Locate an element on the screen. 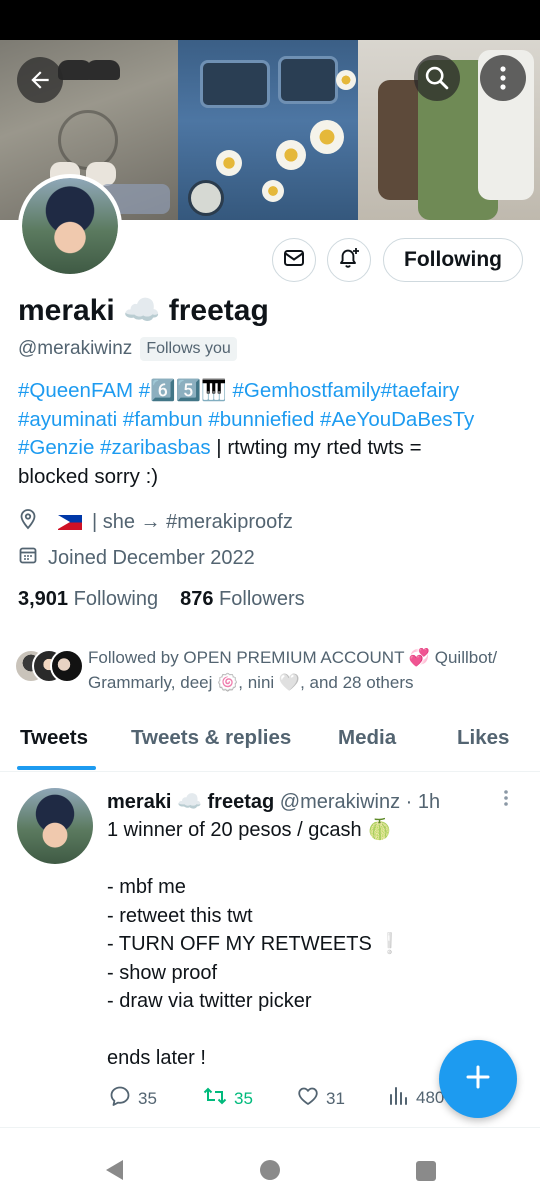  joined-row: Joined December 2022 is located at coordinates (136, 558).